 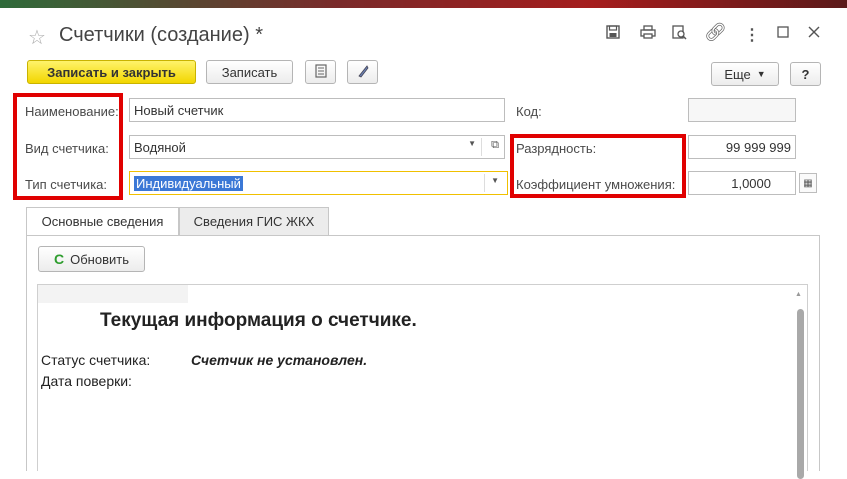 I want to click on digits-label: Разрядность:, so click(x=556, y=148).